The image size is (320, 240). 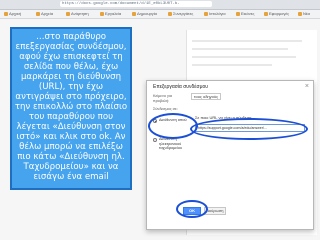 I want to click on bookmark-label: Εικόνες, so click(x=248, y=13).